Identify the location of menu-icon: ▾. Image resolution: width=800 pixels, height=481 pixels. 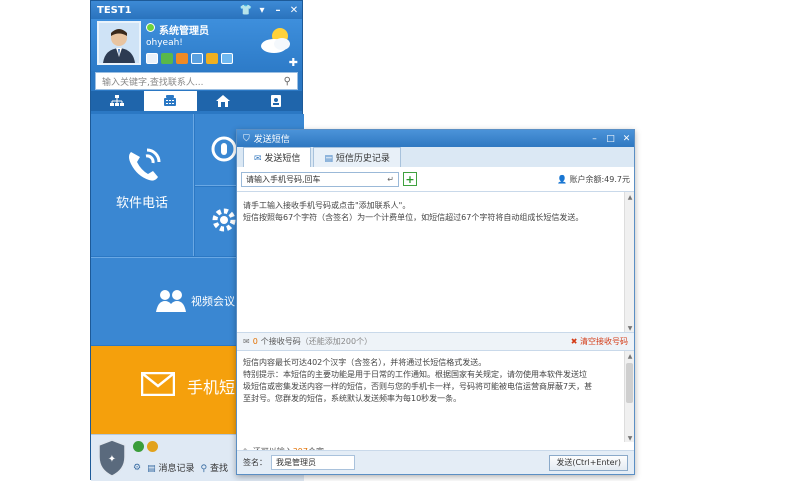
(262, 10).